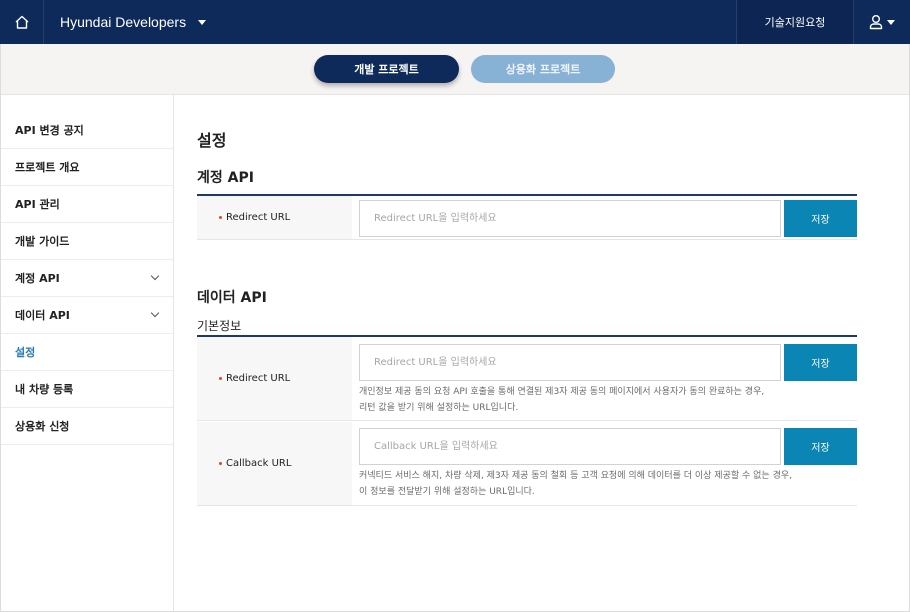  Describe the element at coordinates (87, 426) in the screenshot. I see `sidebar-item-commercial-apply: 상용화 신청` at that location.